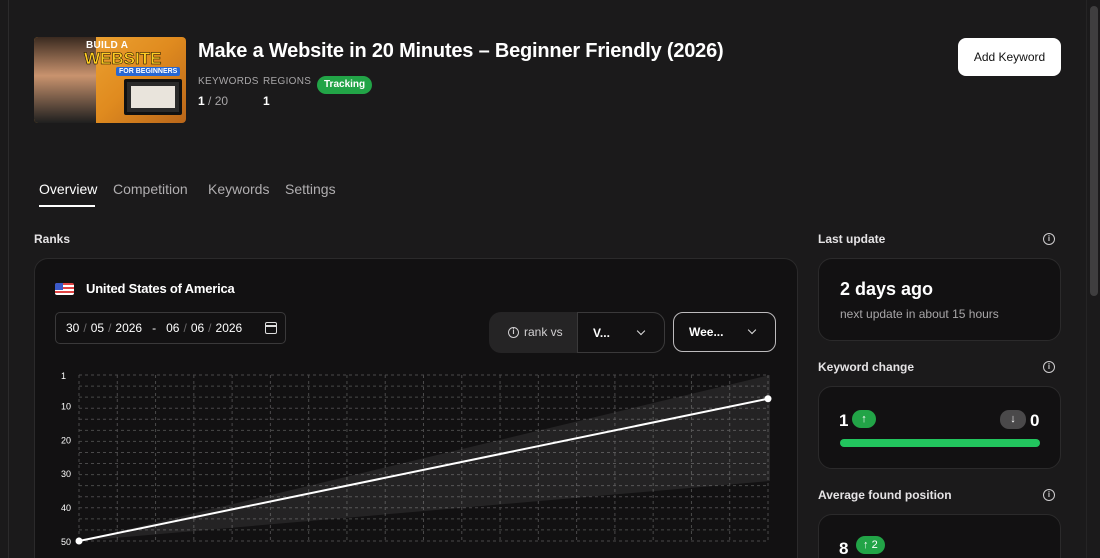  Describe the element at coordinates (128, 328) in the screenshot. I see `from-year: 2026` at that location.